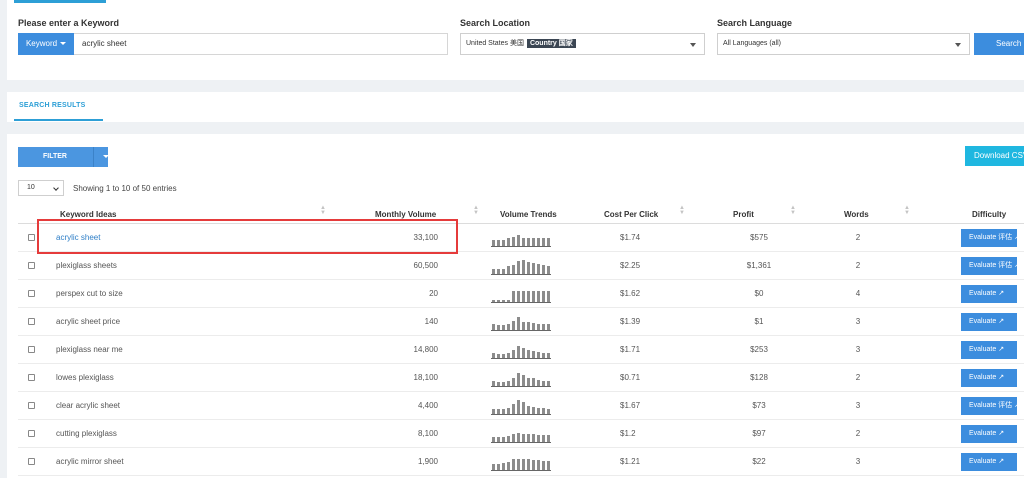 The width and height of the screenshot is (1024, 478). What do you see at coordinates (582, 44) in the screenshot?
I see `location-select: United States 美国 Country 国家` at bounding box center [582, 44].